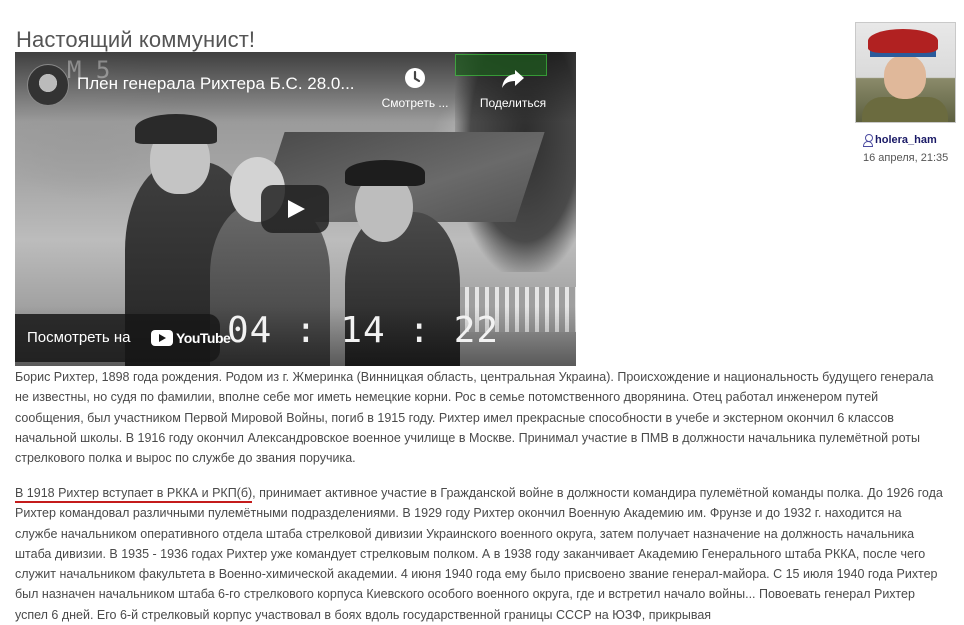 The height and width of the screenshot is (625, 964). What do you see at coordinates (136, 39) in the screenshot?
I see `post-title: Настоящий коммунист!` at bounding box center [136, 39].